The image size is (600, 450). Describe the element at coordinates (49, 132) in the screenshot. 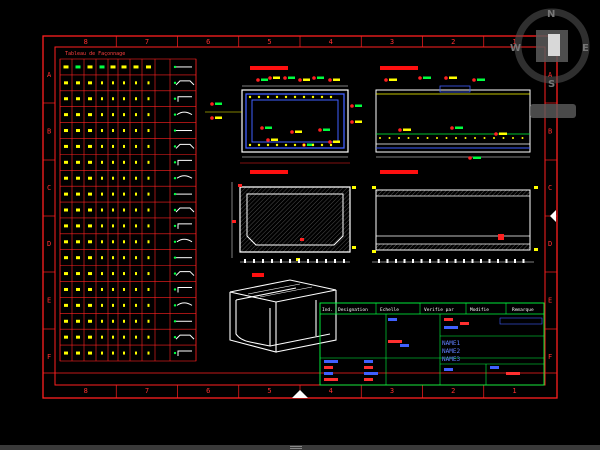

I see `zone-letter-left: B` at that location.